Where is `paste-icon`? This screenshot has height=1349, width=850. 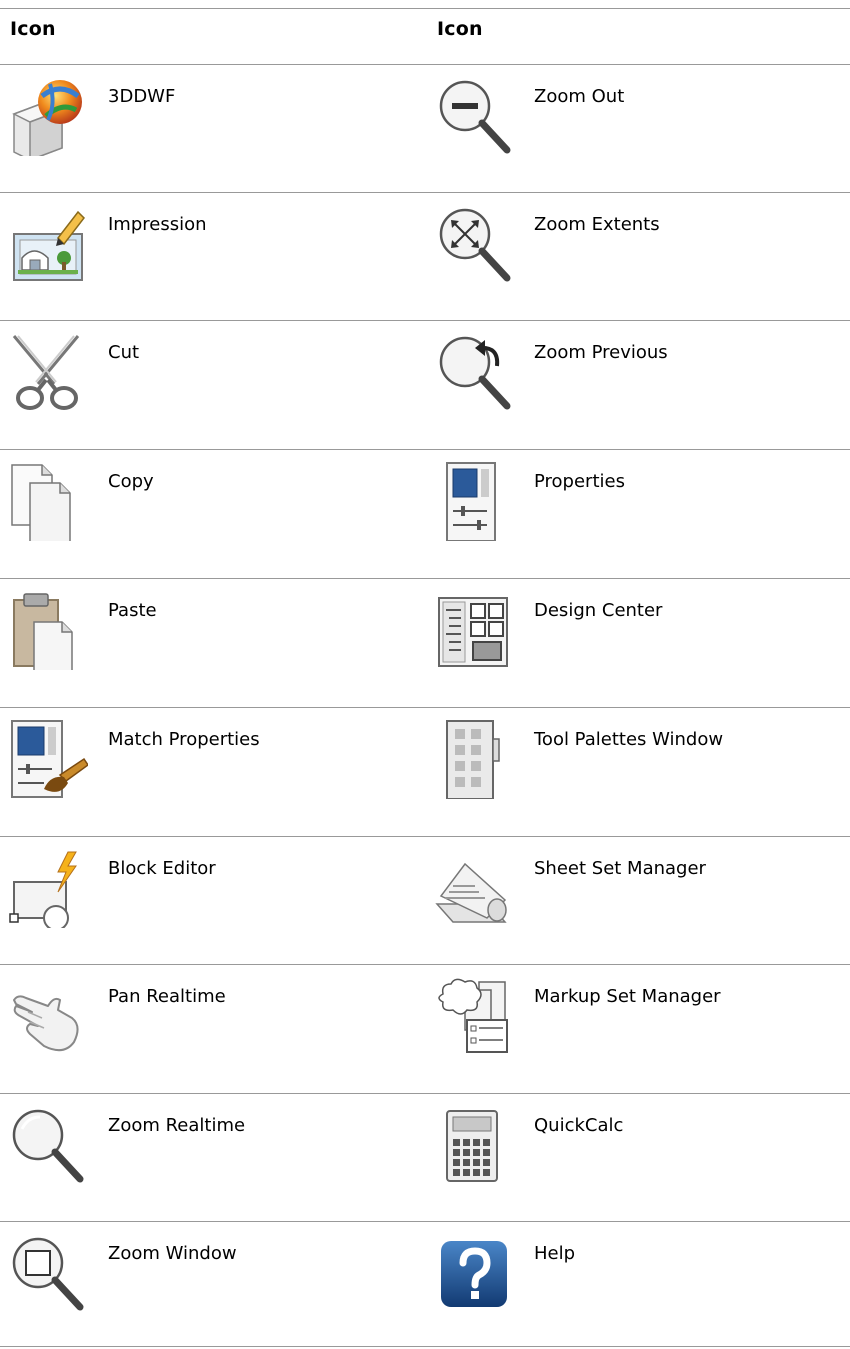
paste-icon is located at coordinates (48, 630).